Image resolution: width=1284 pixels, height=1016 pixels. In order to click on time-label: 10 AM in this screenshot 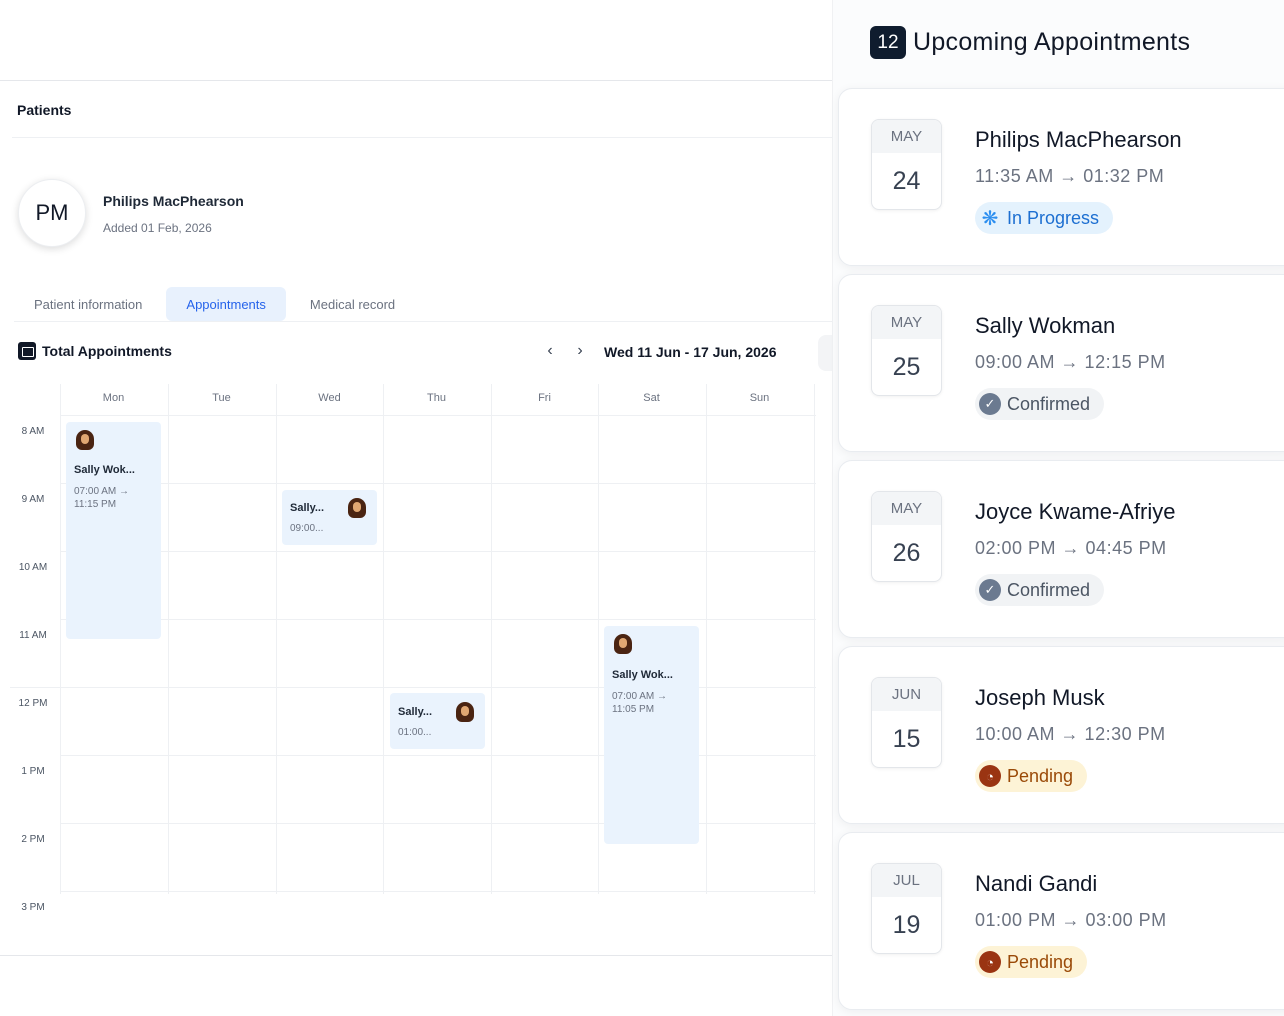, I will do `click(33, 567)`.